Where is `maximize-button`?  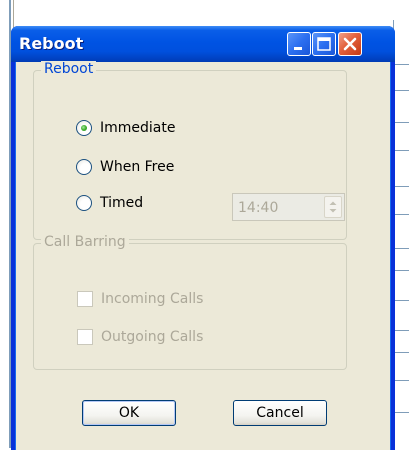 maximize-button is located at coordinates (324, 44).